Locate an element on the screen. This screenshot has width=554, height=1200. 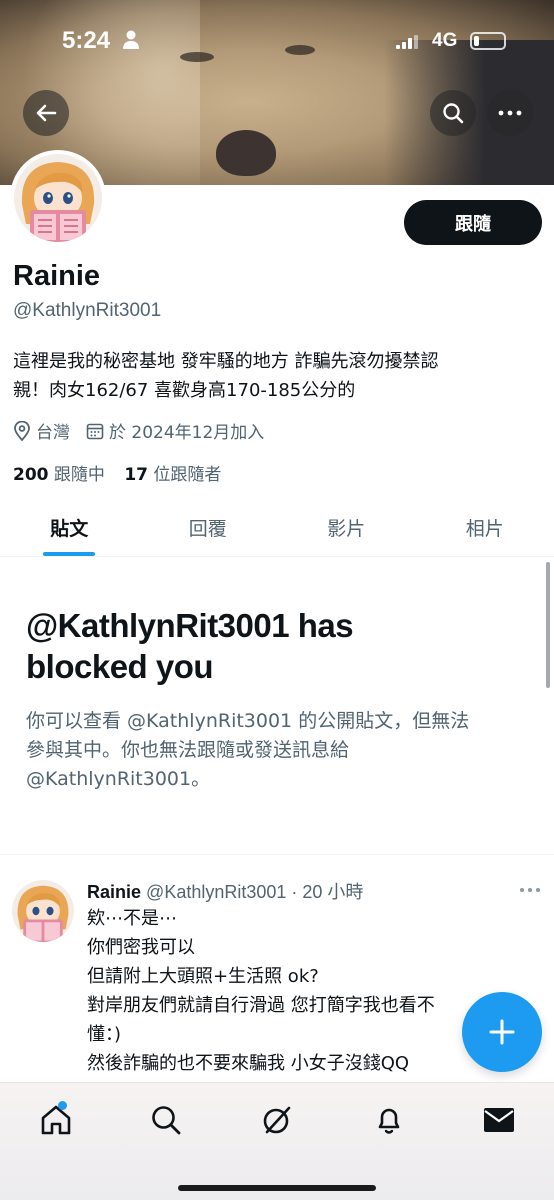
profile-display-name: Rainie is located at coordinates (57, 276).